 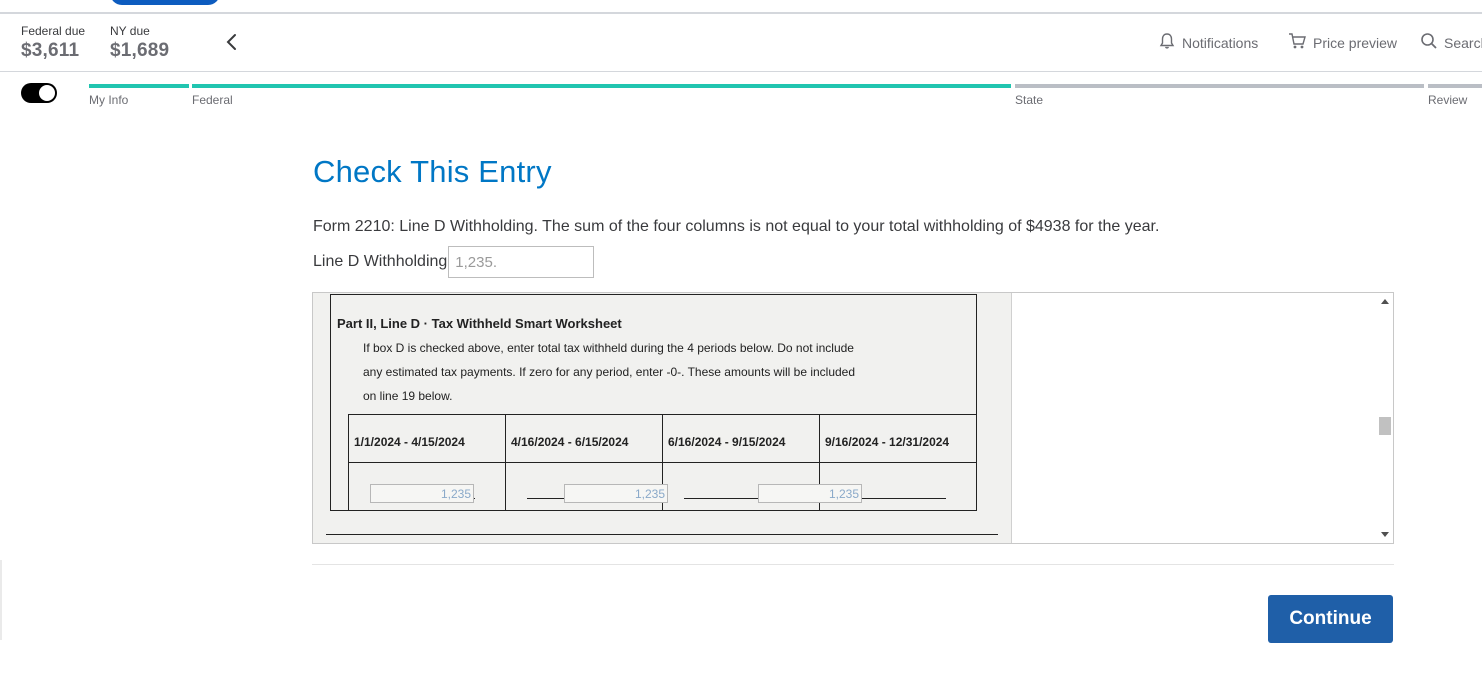 What do you see at coordinates (108, 100) in the screenshot?
I see `step-my-info: My Info` at bounding box center [108, 100].